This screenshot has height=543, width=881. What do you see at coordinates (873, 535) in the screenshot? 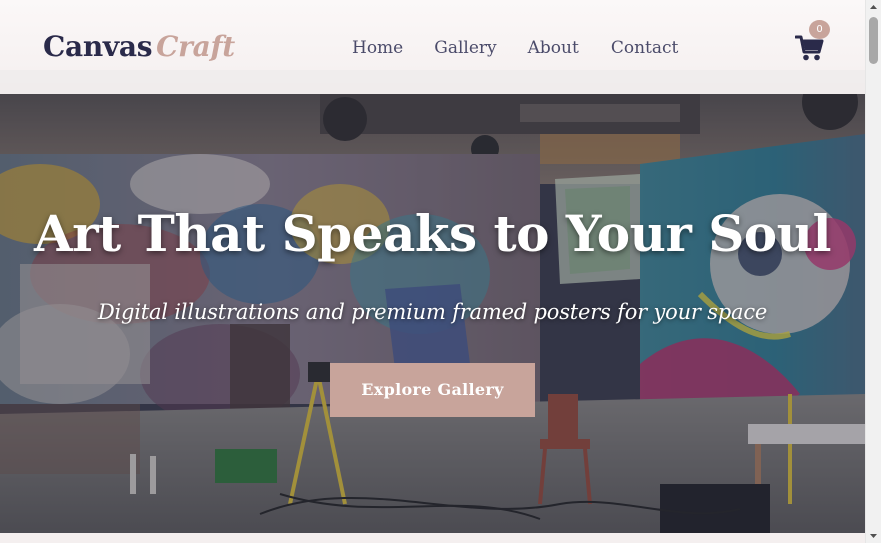
I see `scroll-down-arrow-icon` at bounding box center [873, 535].